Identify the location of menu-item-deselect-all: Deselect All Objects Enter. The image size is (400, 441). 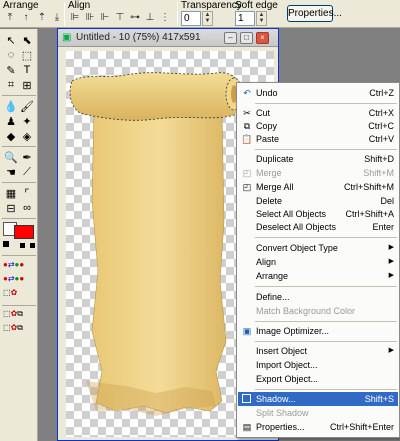
(318, 227).